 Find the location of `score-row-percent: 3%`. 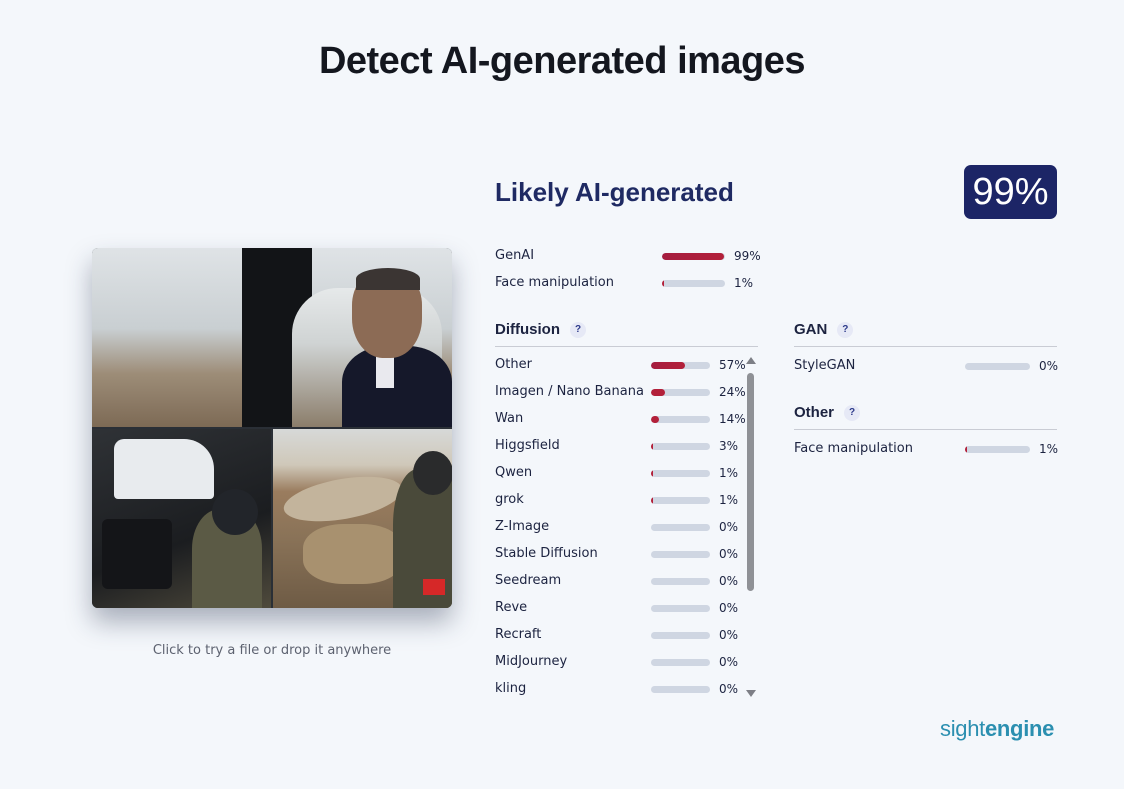

score-row-percent: 3% is located at coordinates (729, 446).